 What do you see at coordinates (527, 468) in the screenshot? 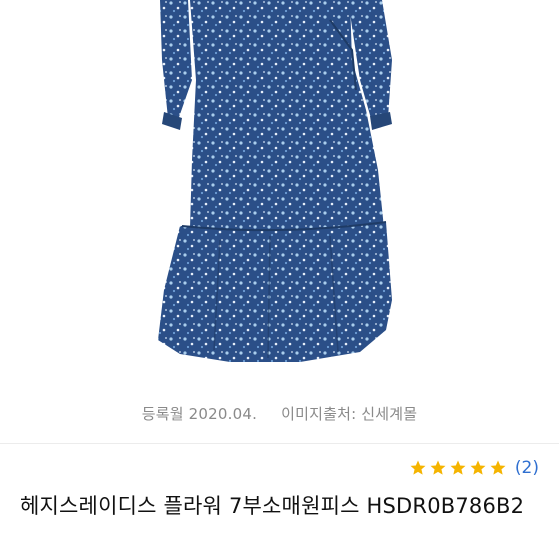
I see `review-count-link: (2)` at bounding box center [527, 468].